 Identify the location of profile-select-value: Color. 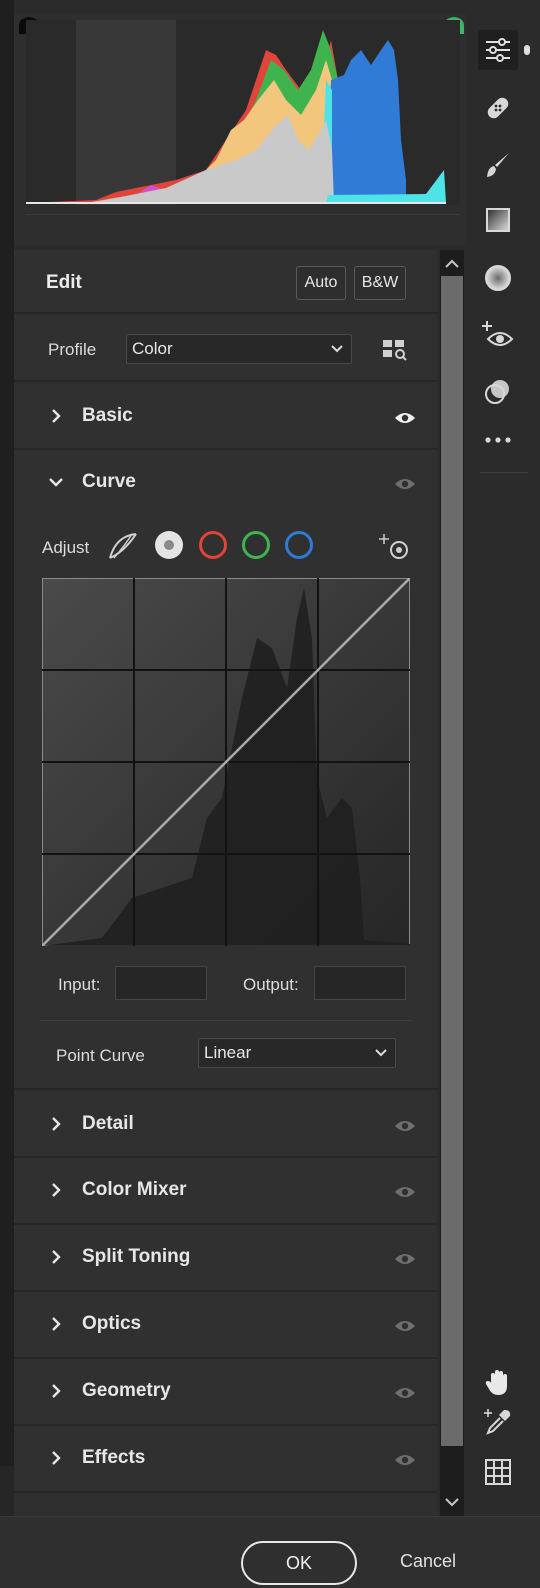
(152, 348).